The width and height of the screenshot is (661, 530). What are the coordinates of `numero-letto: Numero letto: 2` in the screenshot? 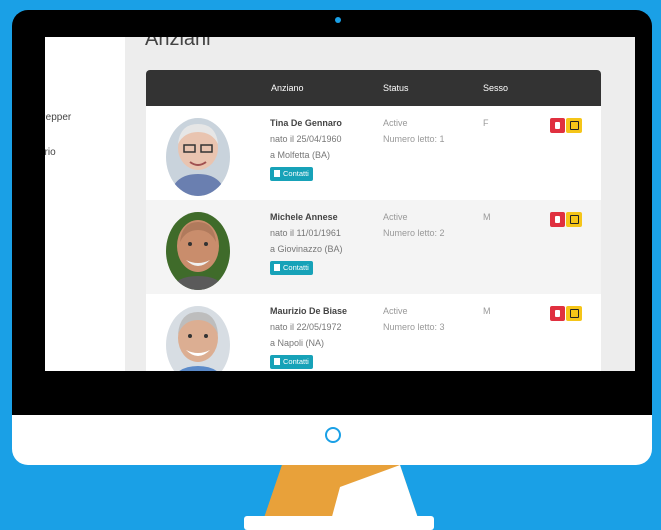 It's located at (414, 233).